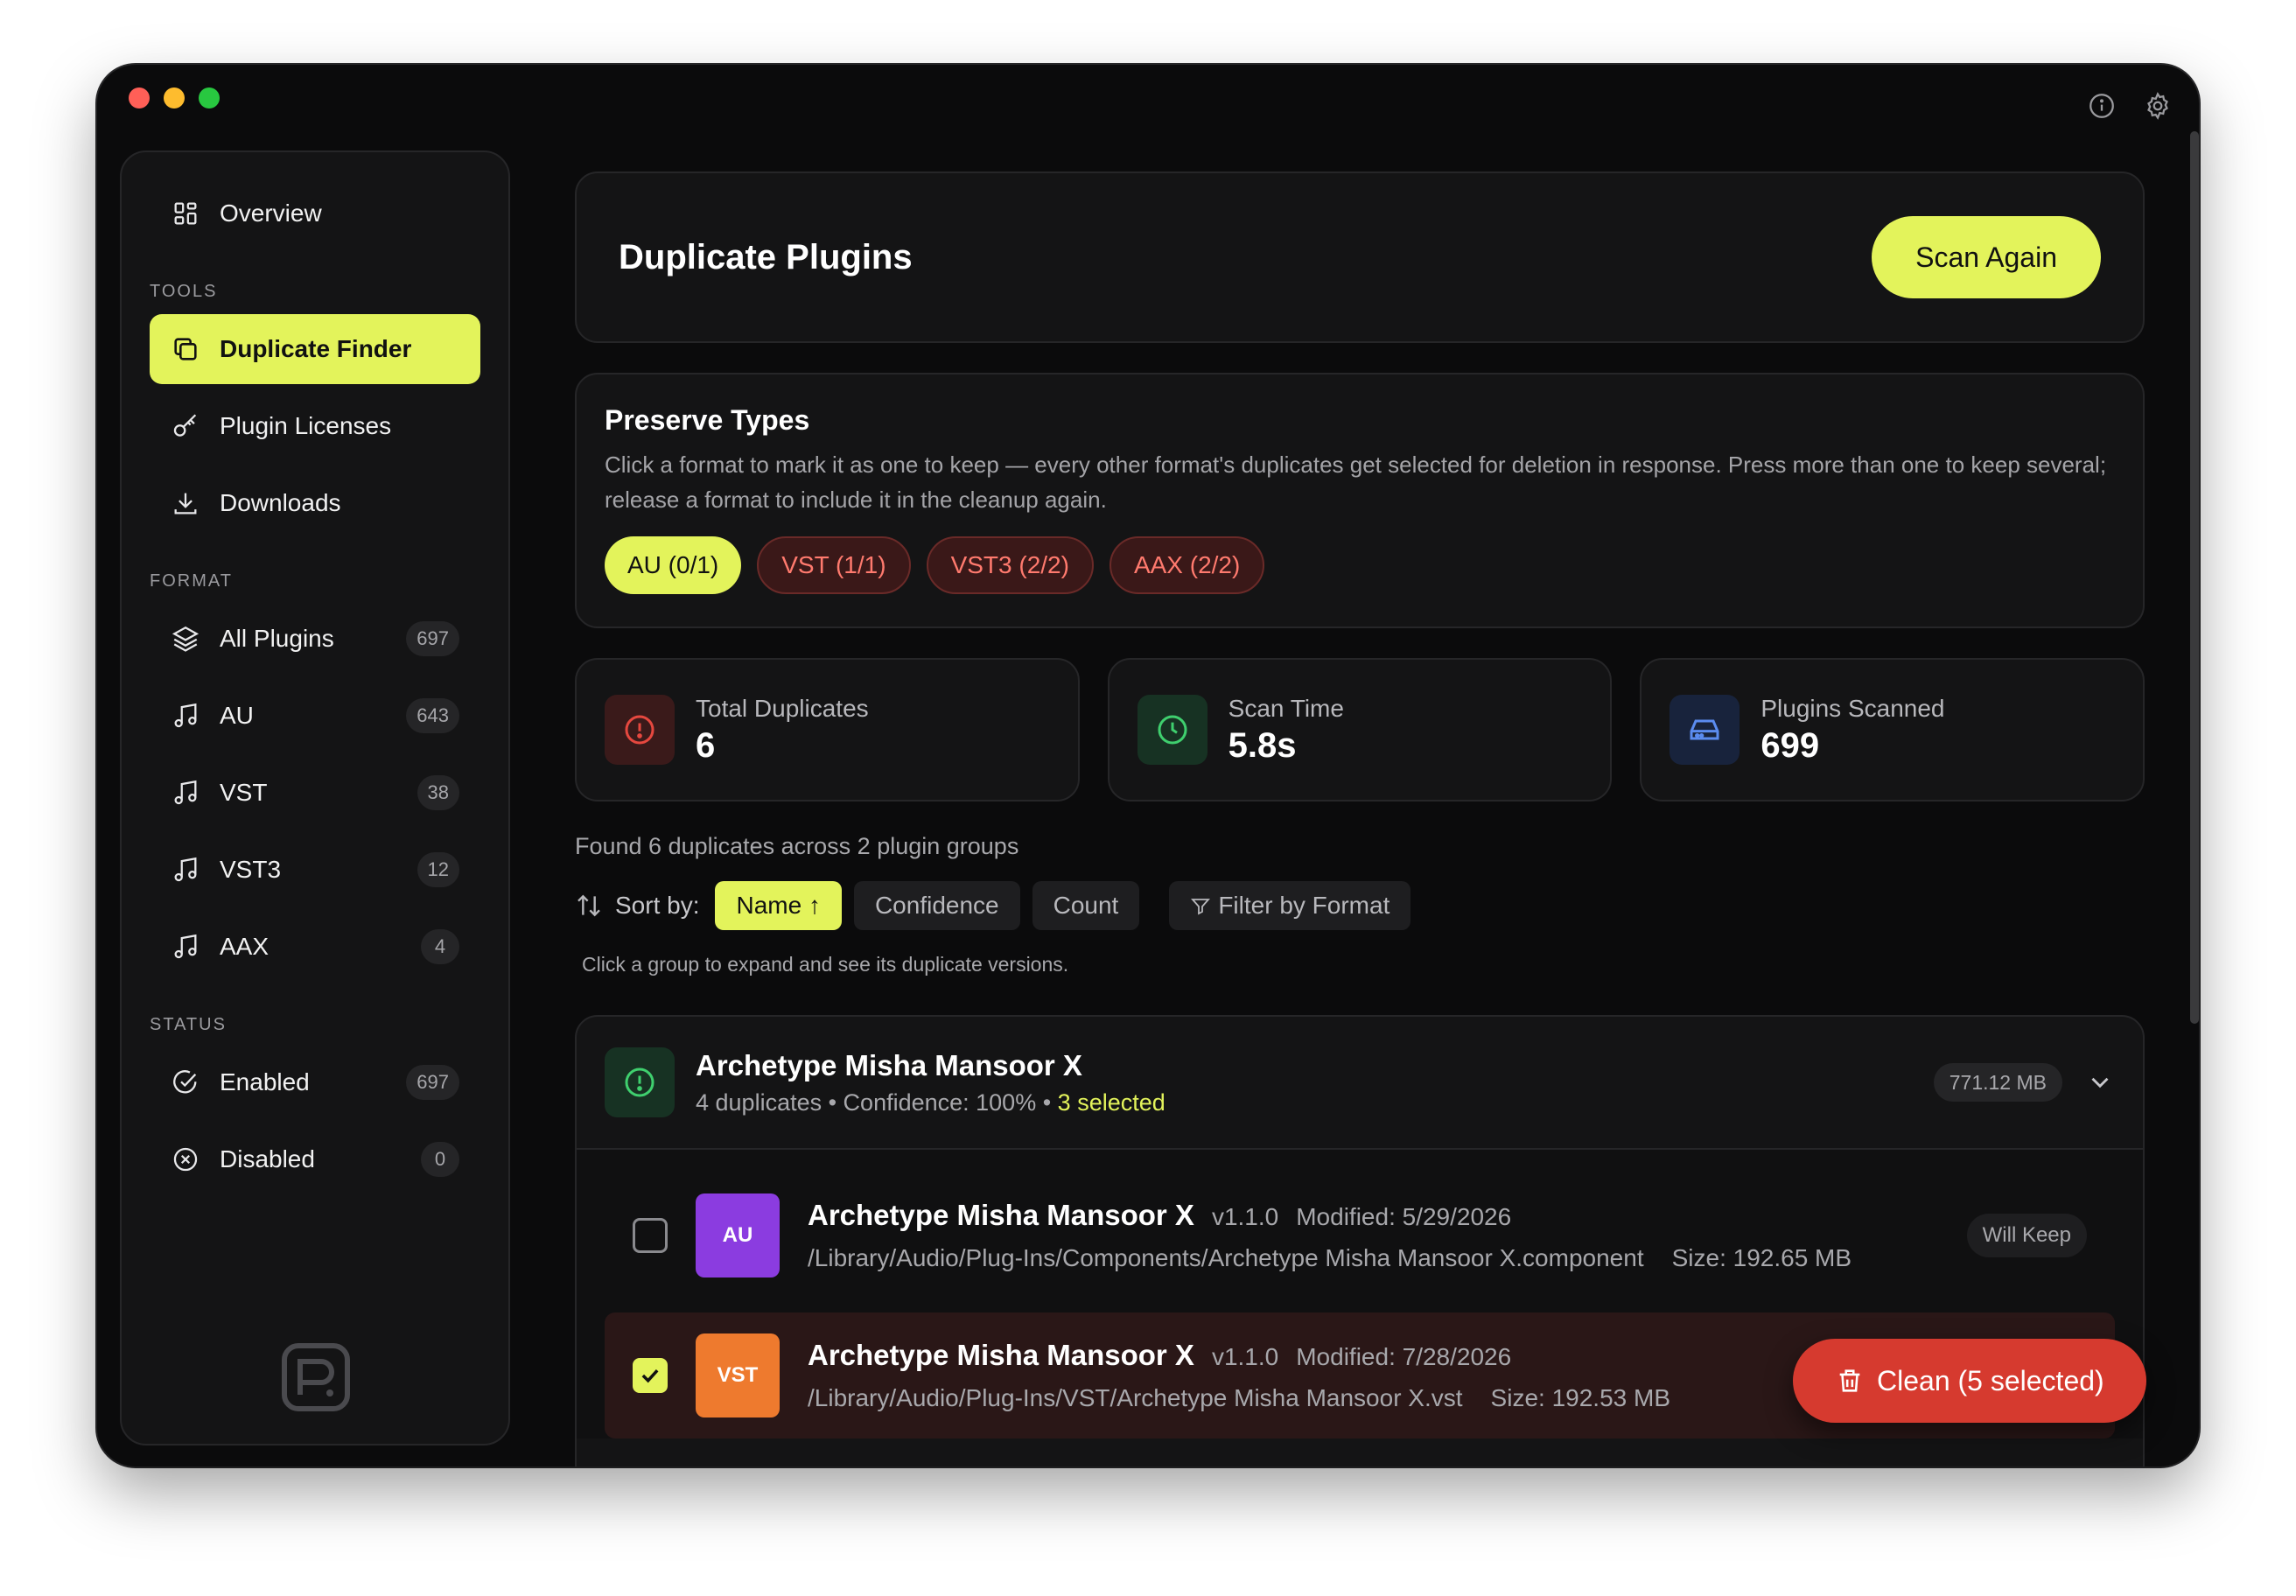 This screenshot has width=2296, height=1596. I want to click on check-icon, so click(650, 1375).